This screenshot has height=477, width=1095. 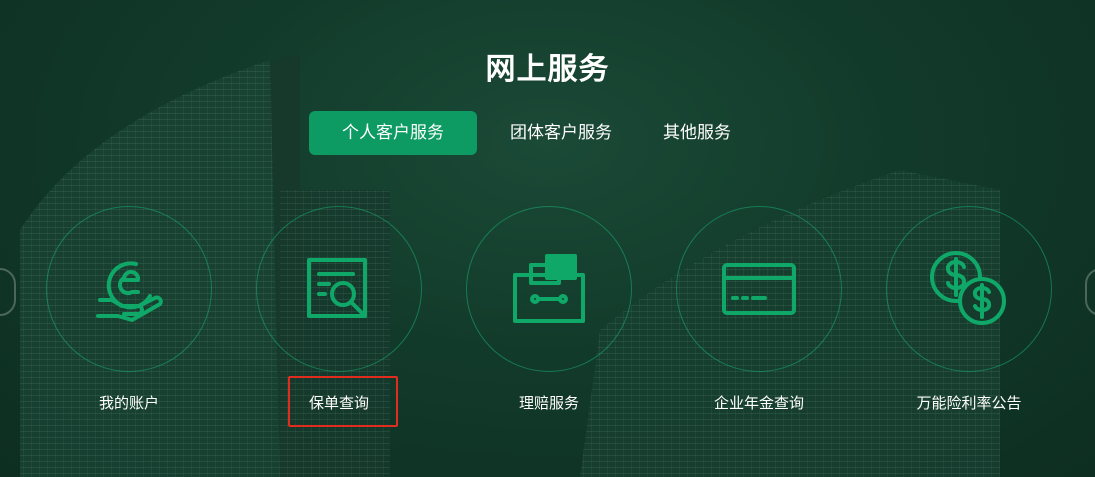 I want to click on claims-folder-icon, so click(x=549, y=288).